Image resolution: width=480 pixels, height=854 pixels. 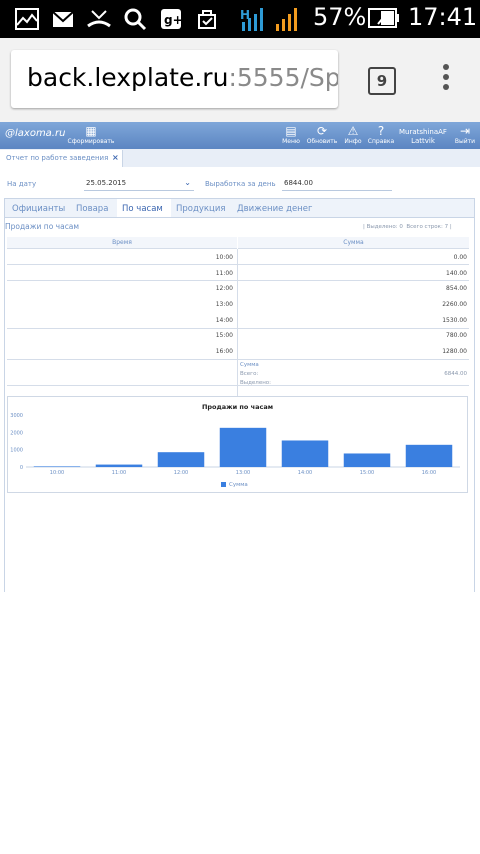 I want to click on table-cell-time: 14:00, so click(x=224, y=320).